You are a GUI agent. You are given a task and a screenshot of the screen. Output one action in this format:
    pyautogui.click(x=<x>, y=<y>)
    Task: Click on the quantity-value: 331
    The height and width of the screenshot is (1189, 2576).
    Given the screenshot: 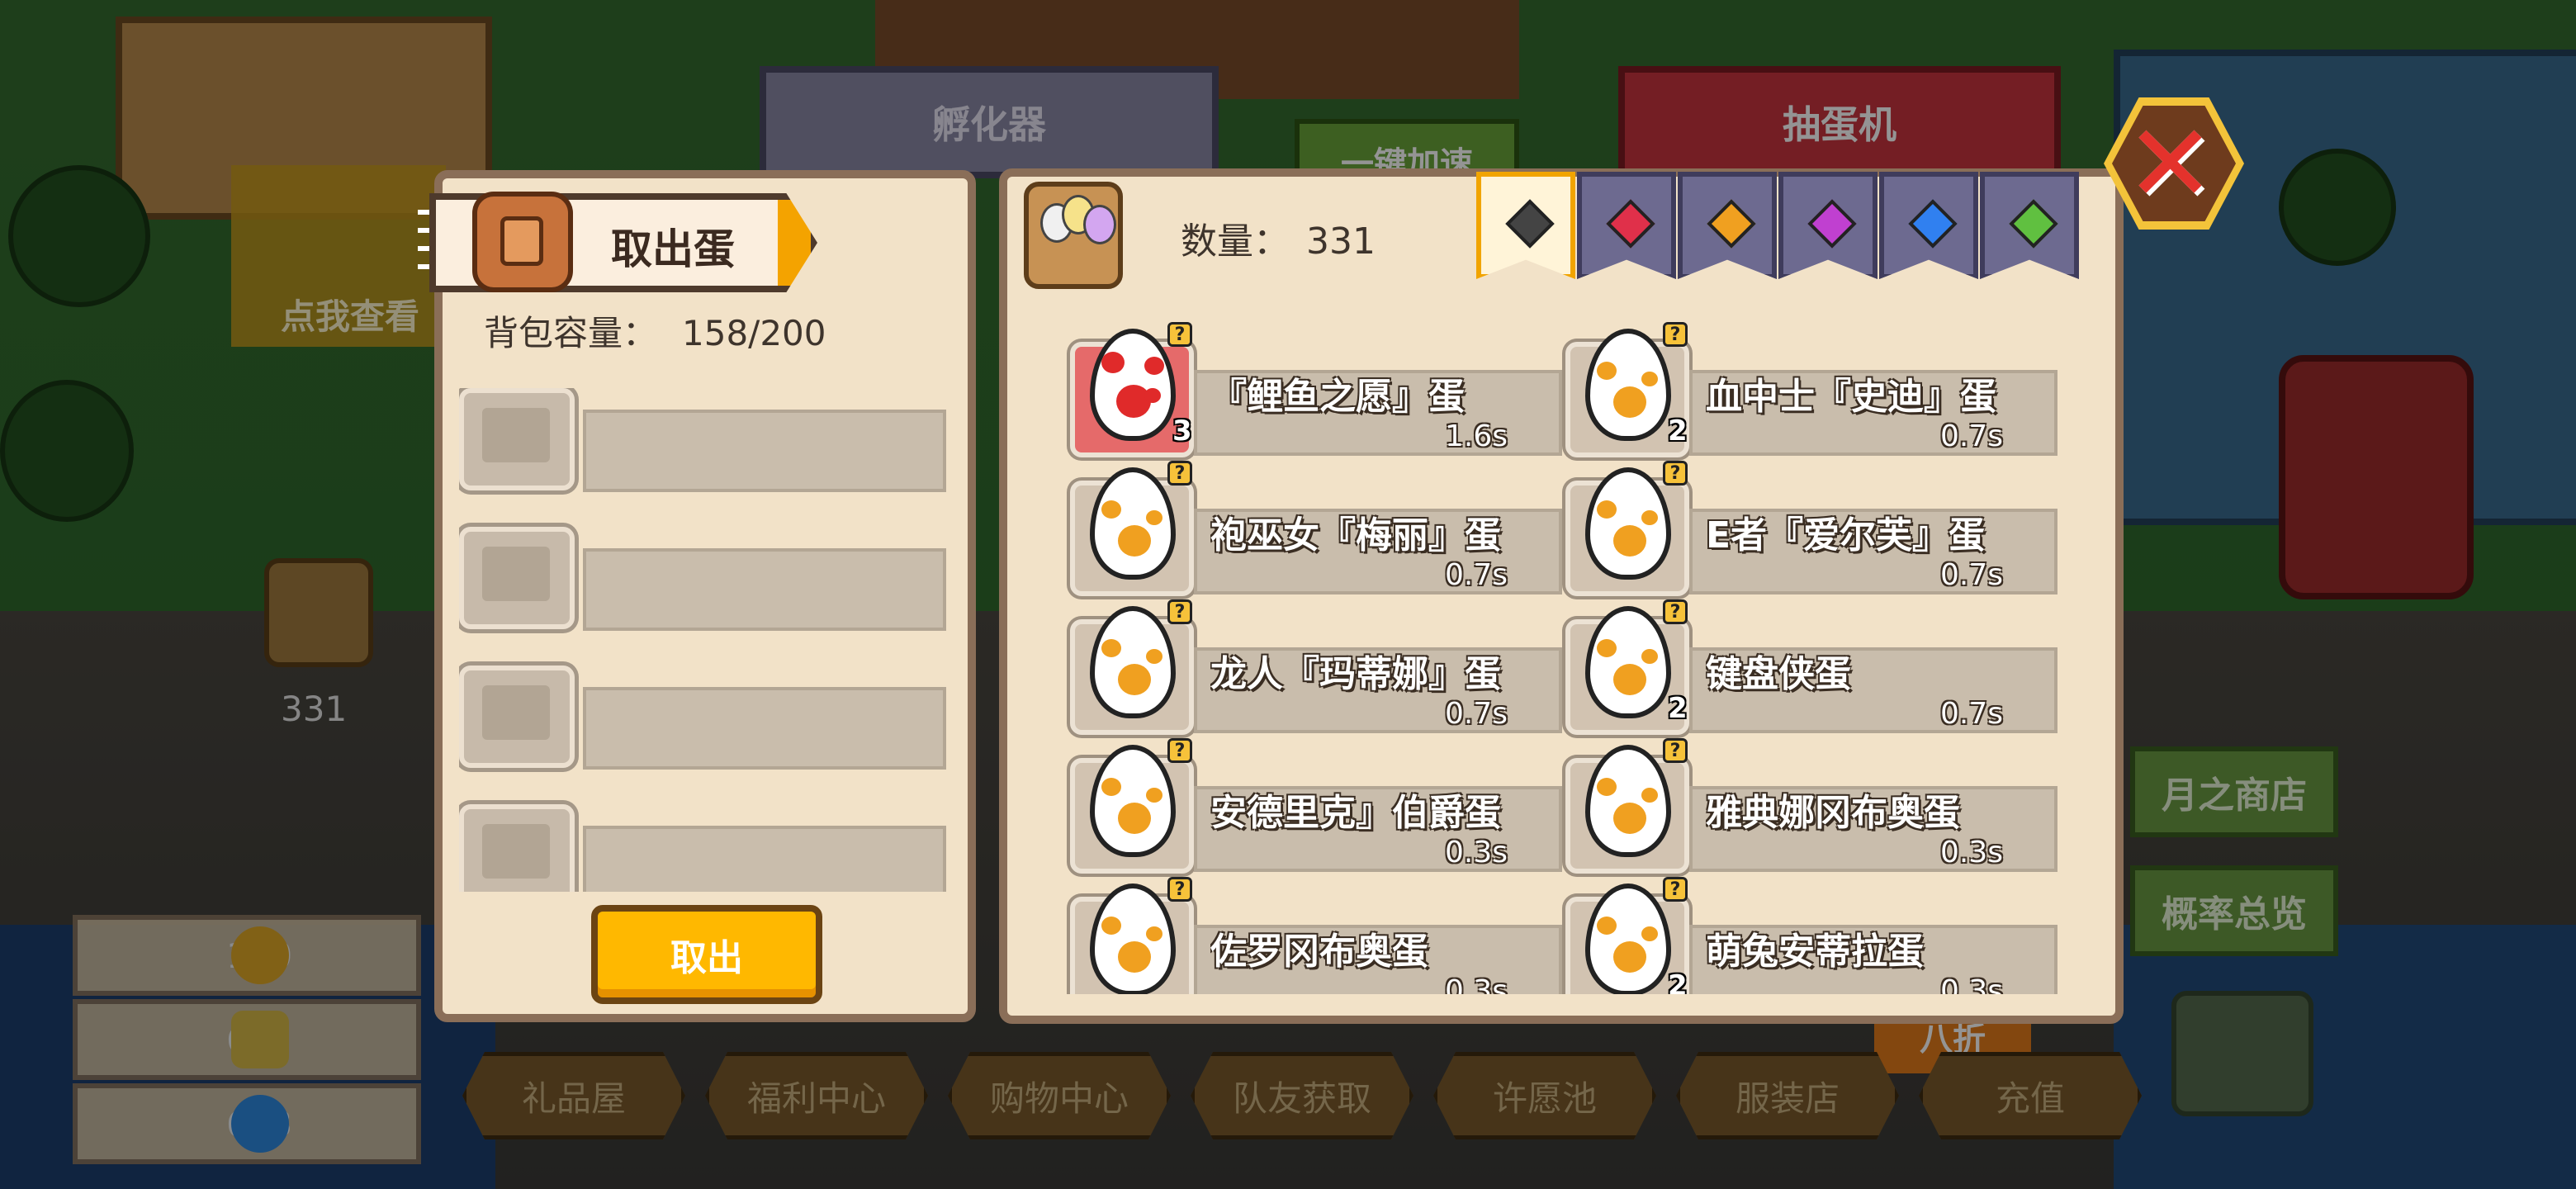 What is the action you would take?
    pyautogui.click(x=1341, y=241)
    